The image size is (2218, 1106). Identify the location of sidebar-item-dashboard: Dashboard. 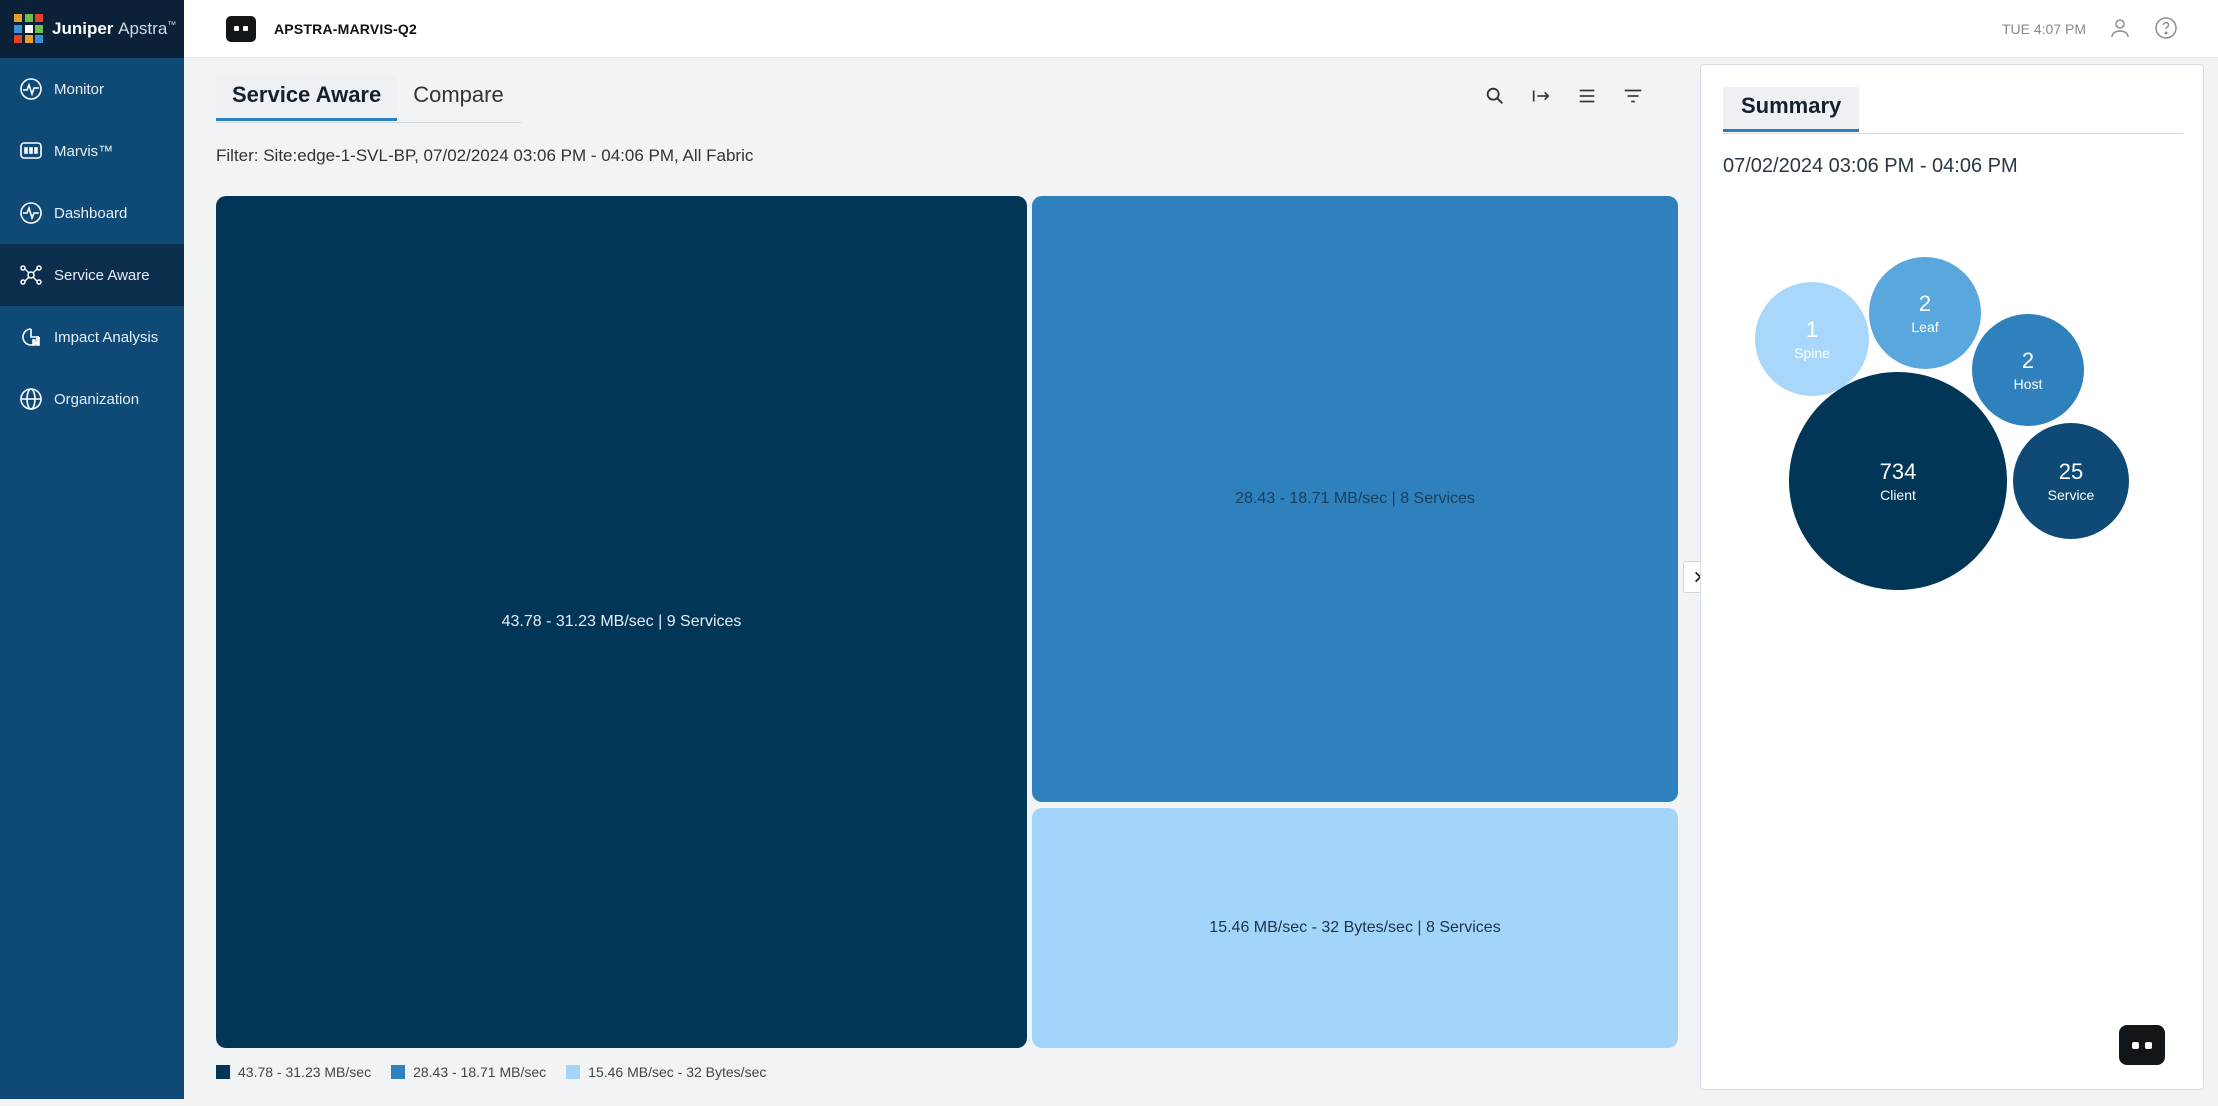
(92, 213).